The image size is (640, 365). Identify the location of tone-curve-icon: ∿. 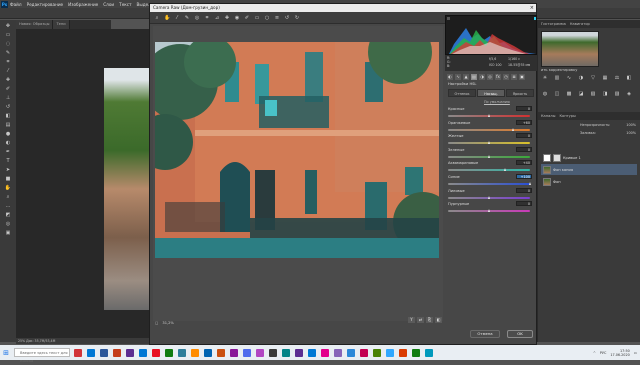
(458, 76).